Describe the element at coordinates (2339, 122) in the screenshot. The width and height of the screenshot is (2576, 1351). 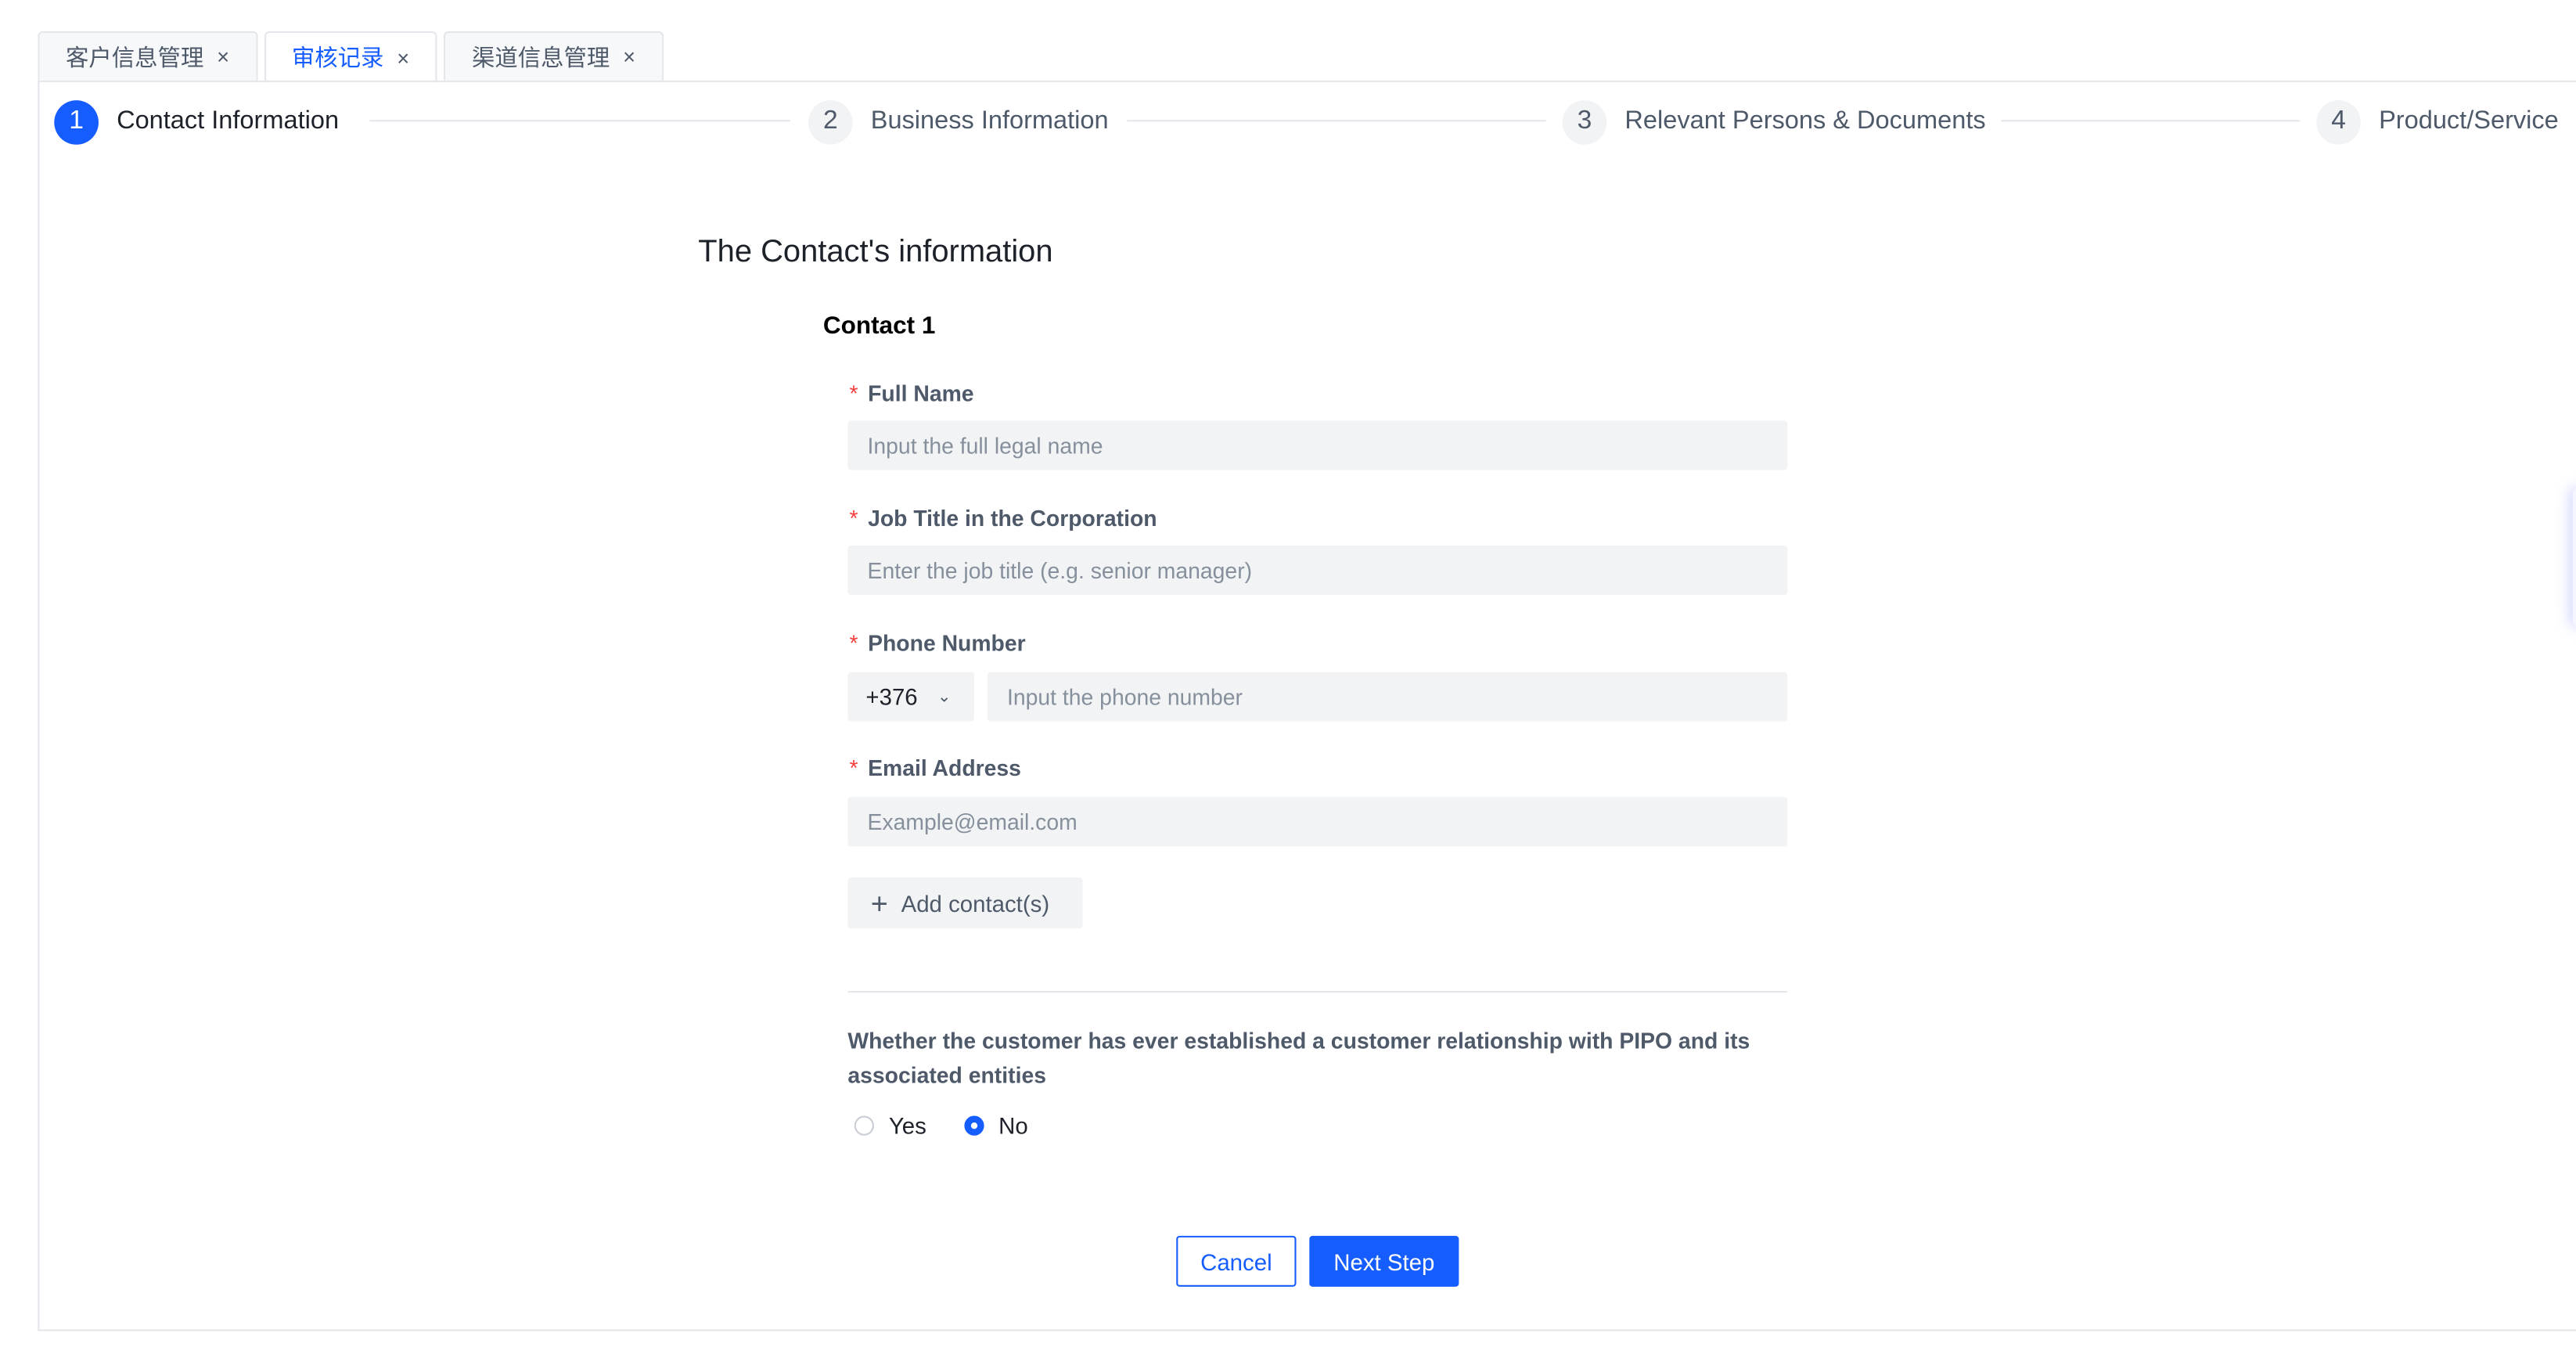
I see `step-number: 4` at that location.